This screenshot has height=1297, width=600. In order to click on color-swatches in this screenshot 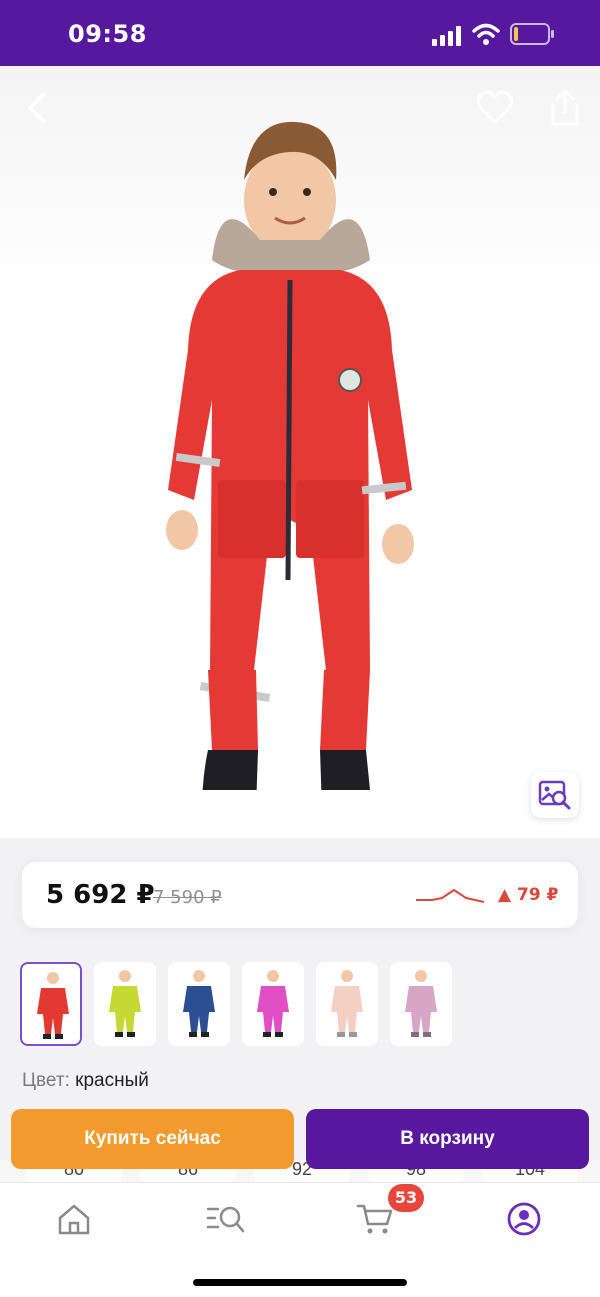, I will do `click(300, 1004)`.